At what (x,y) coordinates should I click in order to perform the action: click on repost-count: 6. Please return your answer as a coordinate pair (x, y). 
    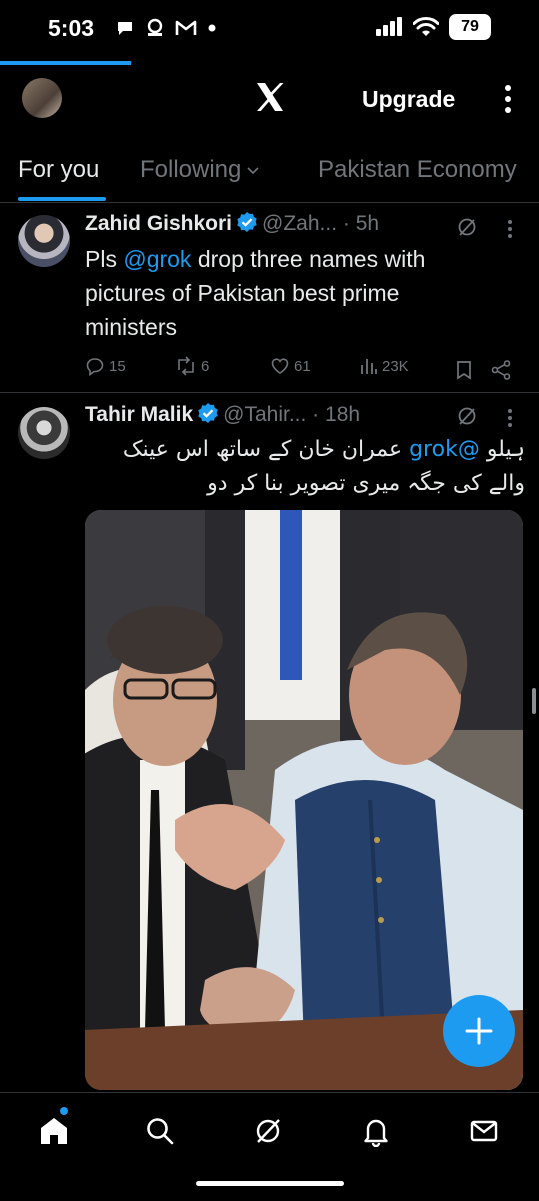
    Looking at the image, I should click on (205, 366).